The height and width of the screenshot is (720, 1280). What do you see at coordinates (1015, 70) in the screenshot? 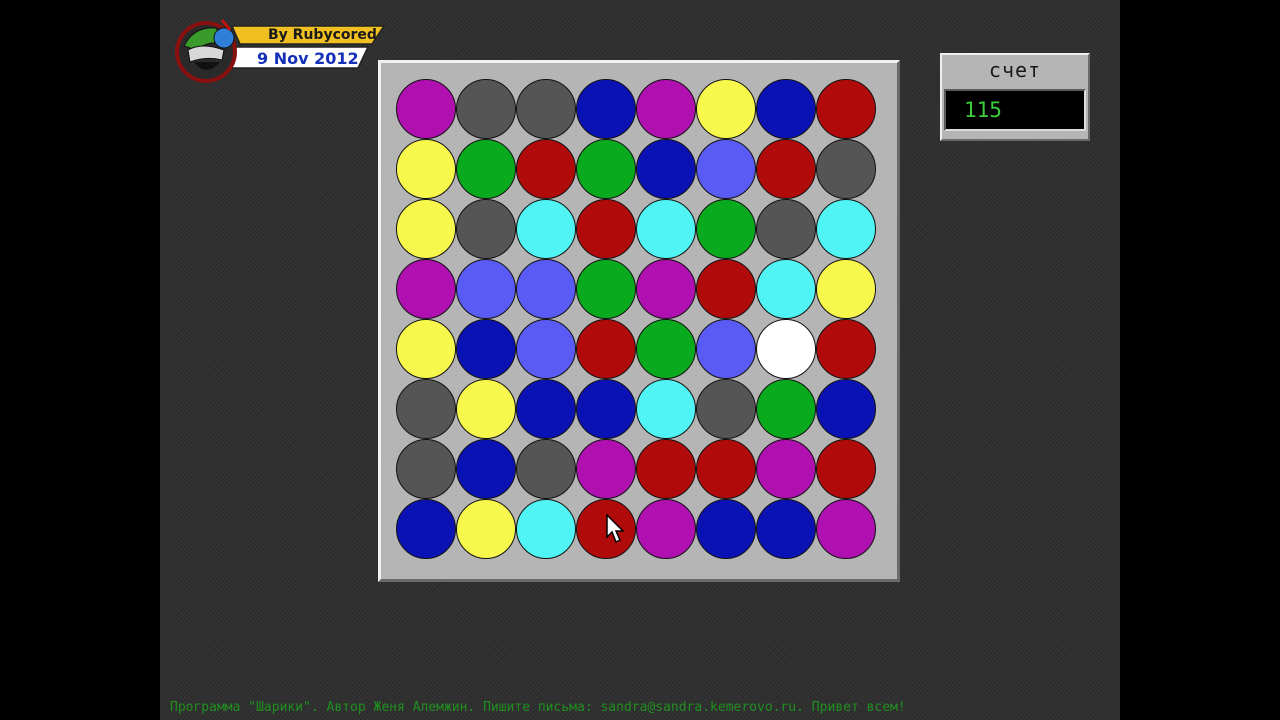
I see `score-label: счет` at bounding box center [1015, 70].